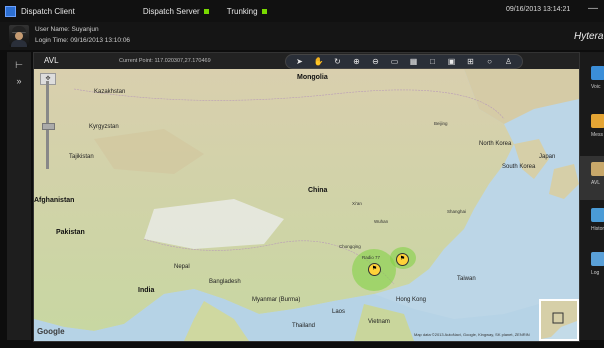 The image size is (604, 348). I want to click on map-label-pakistan: Pakistan, so click(70, 232).